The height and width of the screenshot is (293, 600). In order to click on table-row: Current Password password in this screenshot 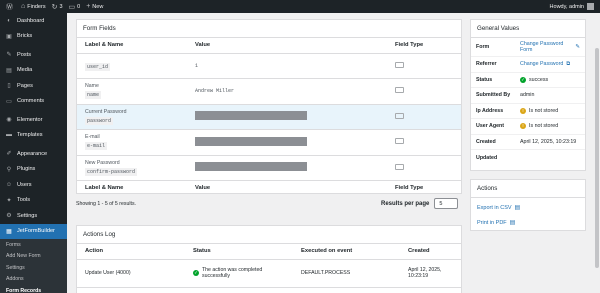, I will do `click(269, 117)`.